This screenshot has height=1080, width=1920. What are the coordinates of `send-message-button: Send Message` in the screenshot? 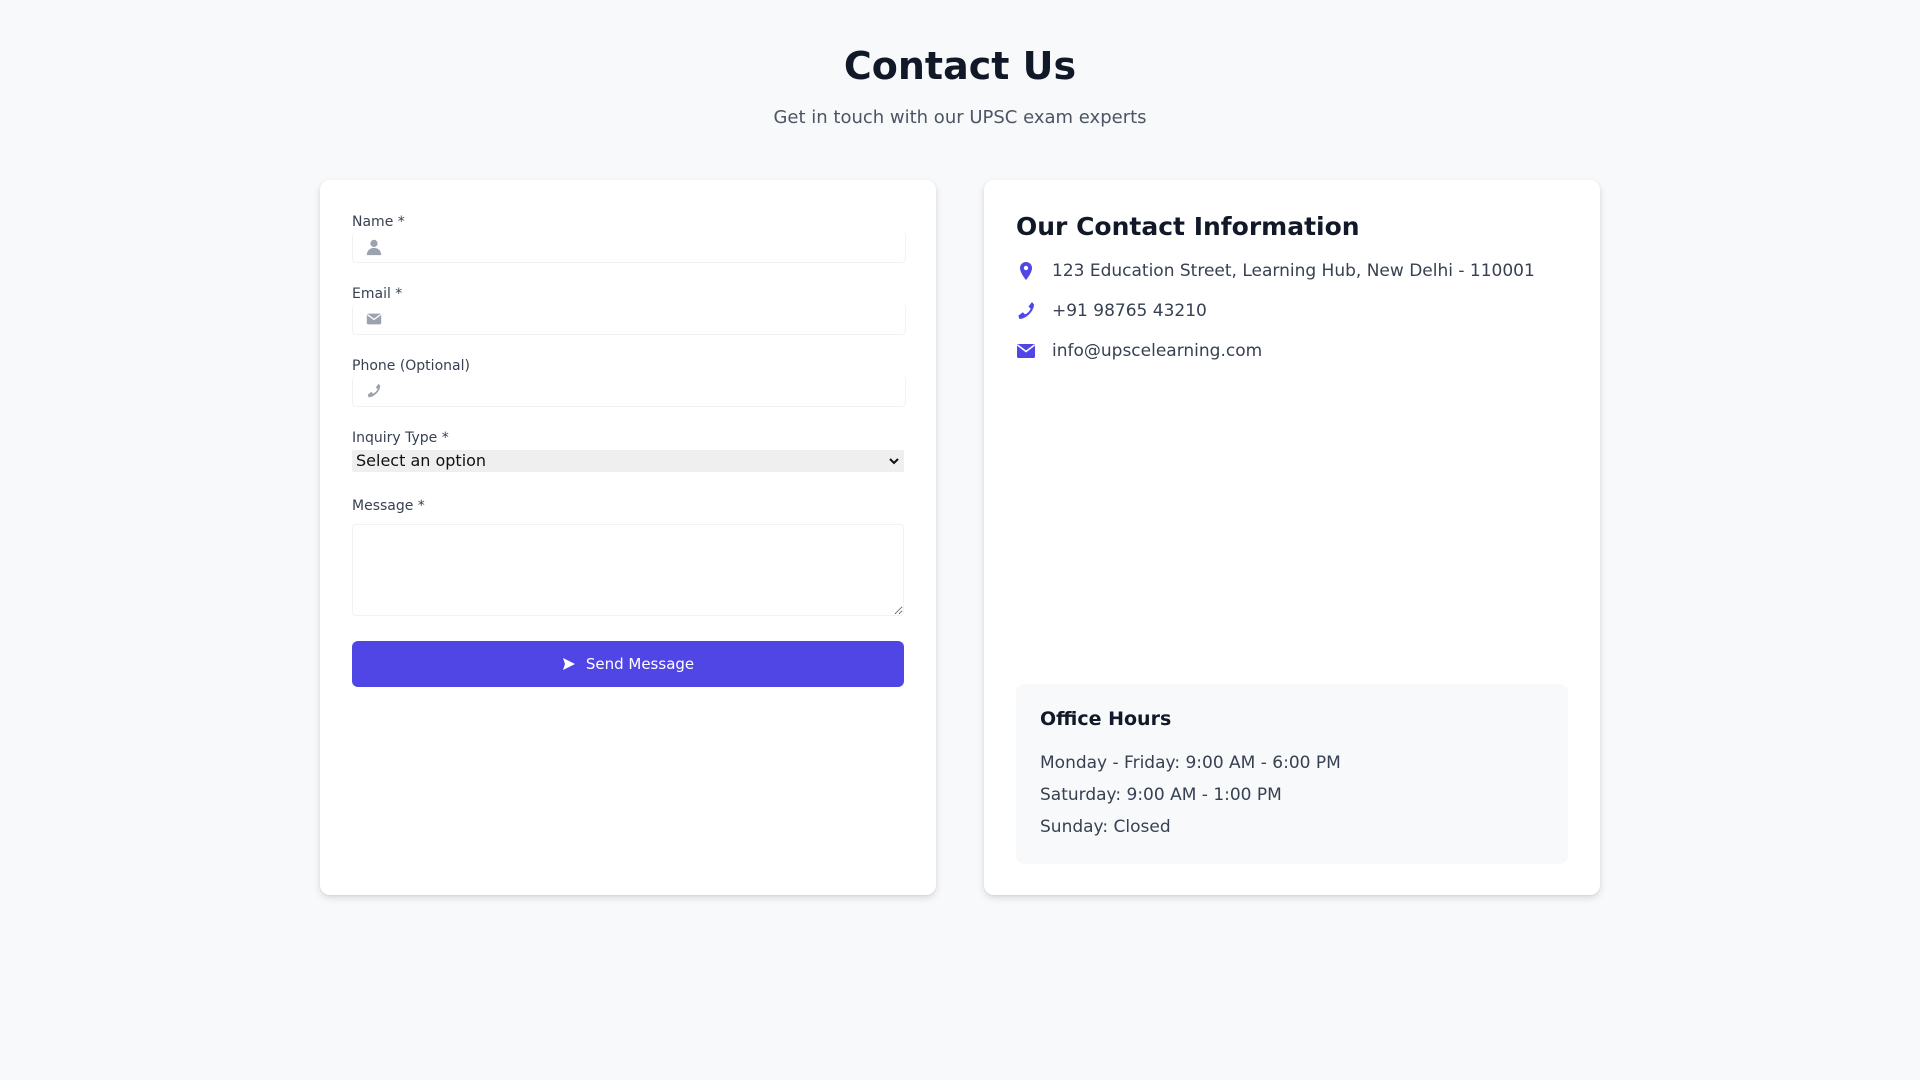 It's located at (628, 664).